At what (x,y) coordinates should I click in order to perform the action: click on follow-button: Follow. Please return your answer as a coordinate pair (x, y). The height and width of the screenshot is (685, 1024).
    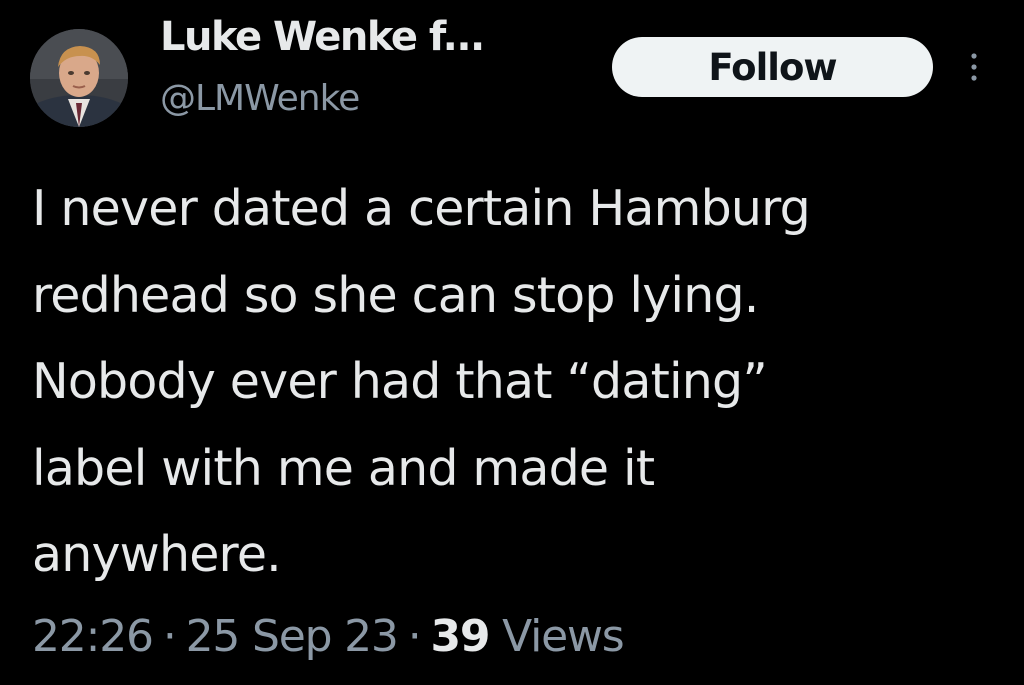
    Looking at the image, I should click on (772, 67).